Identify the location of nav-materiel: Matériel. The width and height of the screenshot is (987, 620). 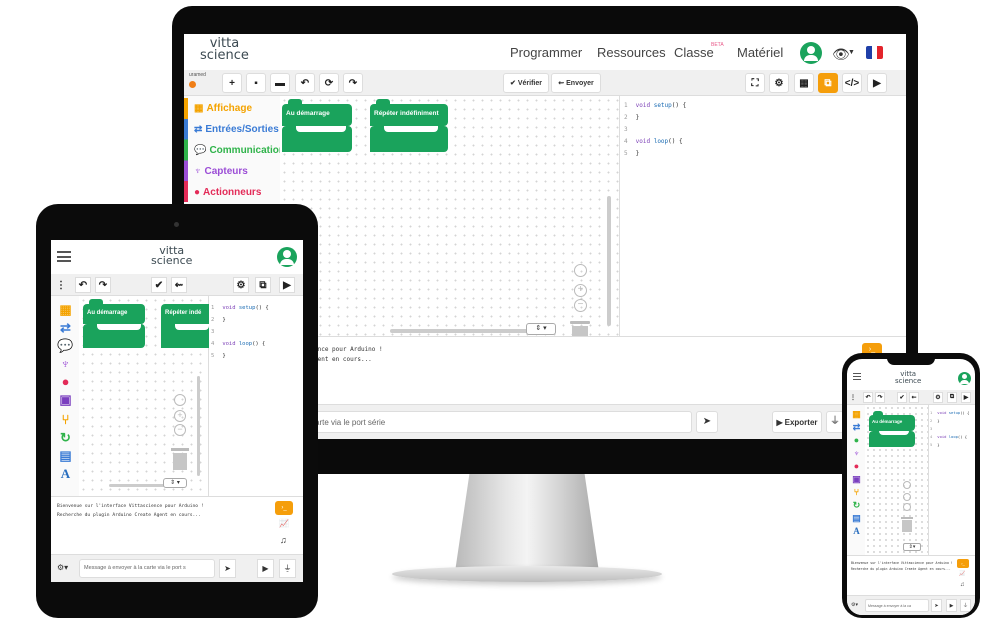
(760, 52).